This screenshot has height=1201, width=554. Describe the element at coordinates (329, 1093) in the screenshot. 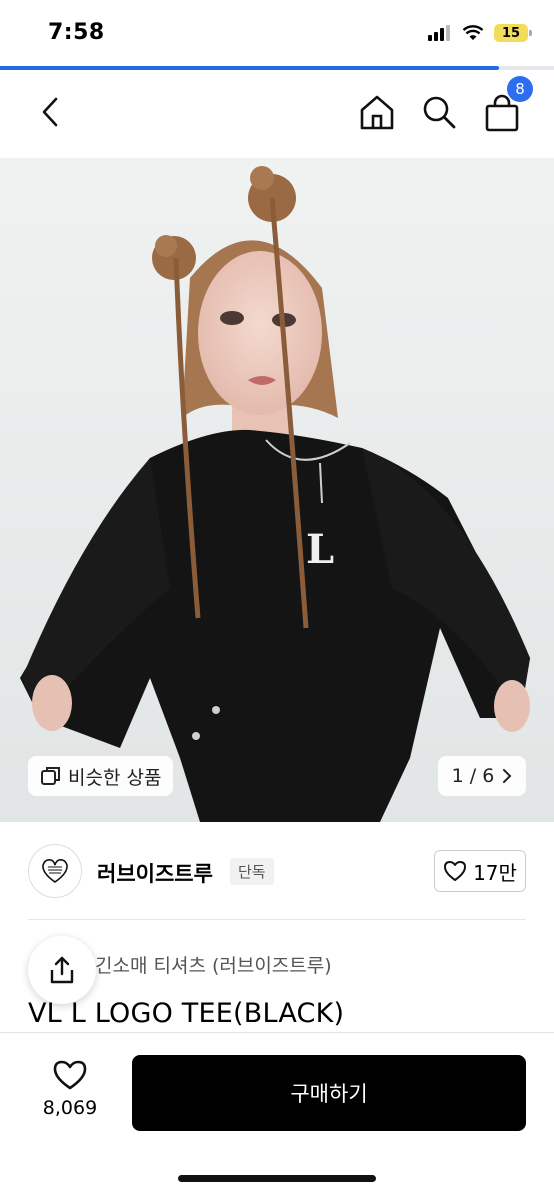

I see `buy-button: 구매하기` at that location.